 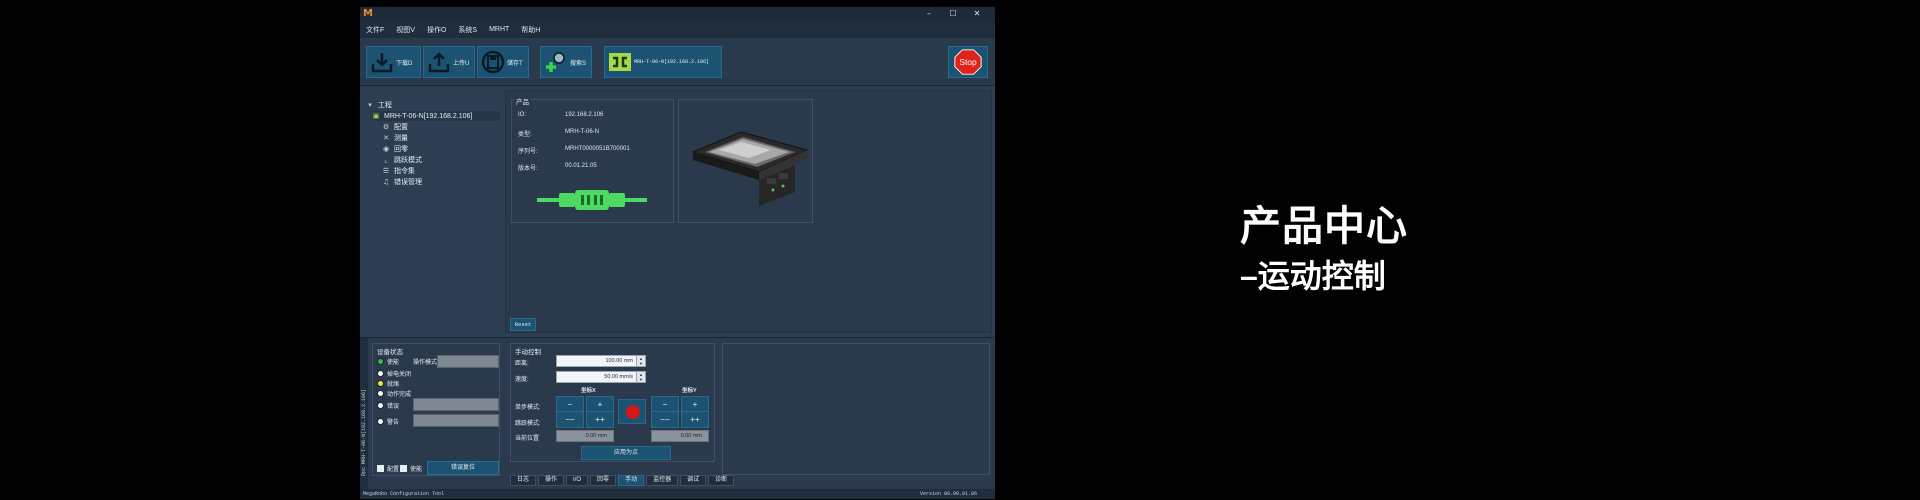 I want to click on tab-operation: 操作, so click(x=551, y=480).